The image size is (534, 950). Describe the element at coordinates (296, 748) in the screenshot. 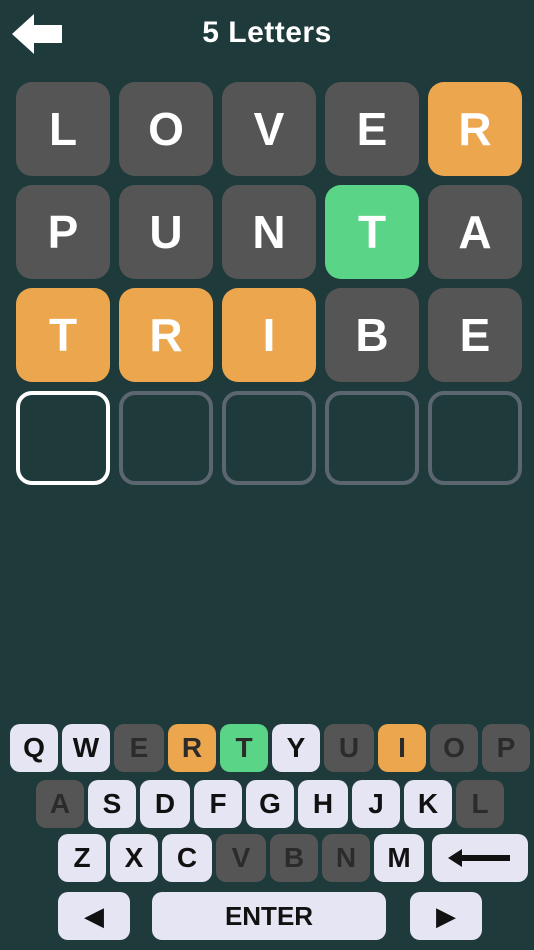

I see `key: Y` at that location.